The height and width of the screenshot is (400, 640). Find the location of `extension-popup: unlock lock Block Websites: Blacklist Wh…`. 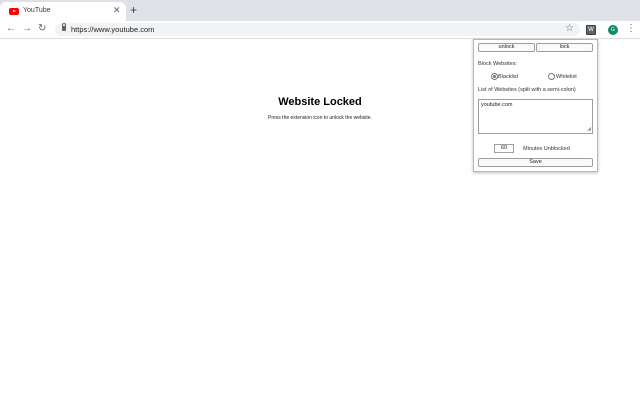

extension-popup: unlock lock Block Websites: Blacklist Wh… is located at coordinates (535, 105).